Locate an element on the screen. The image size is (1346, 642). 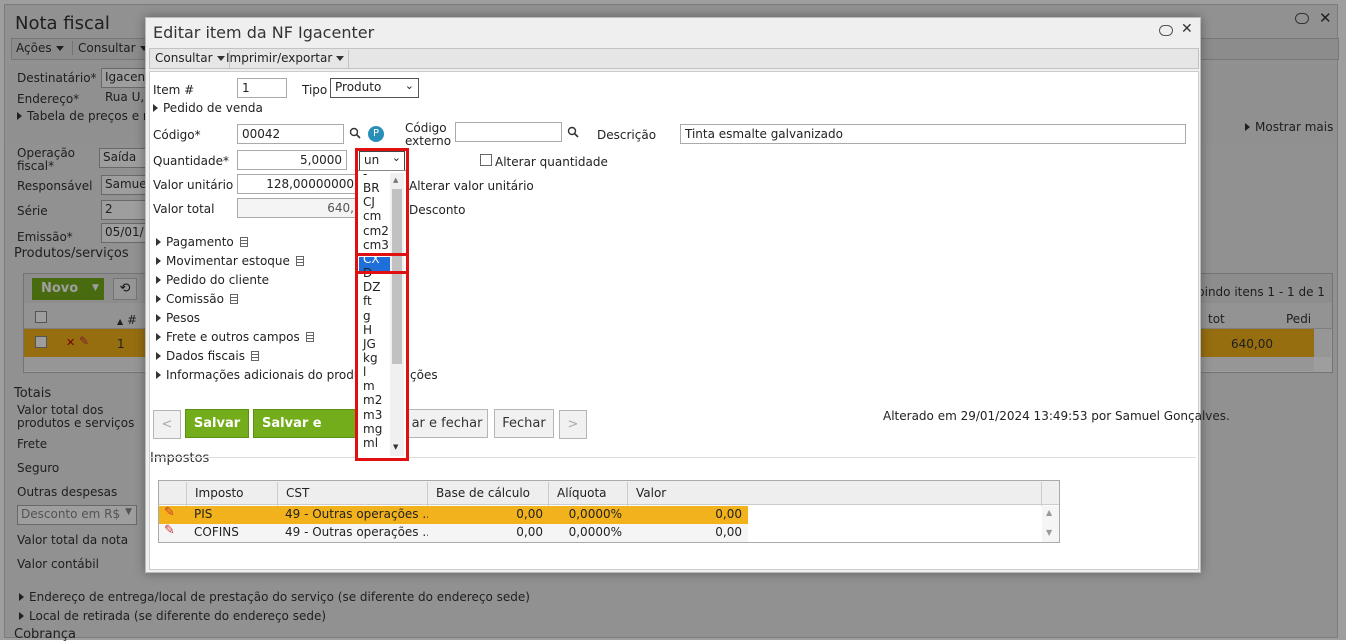
impostos-col-imposto: Imposto is located at coordinates (232, 494).